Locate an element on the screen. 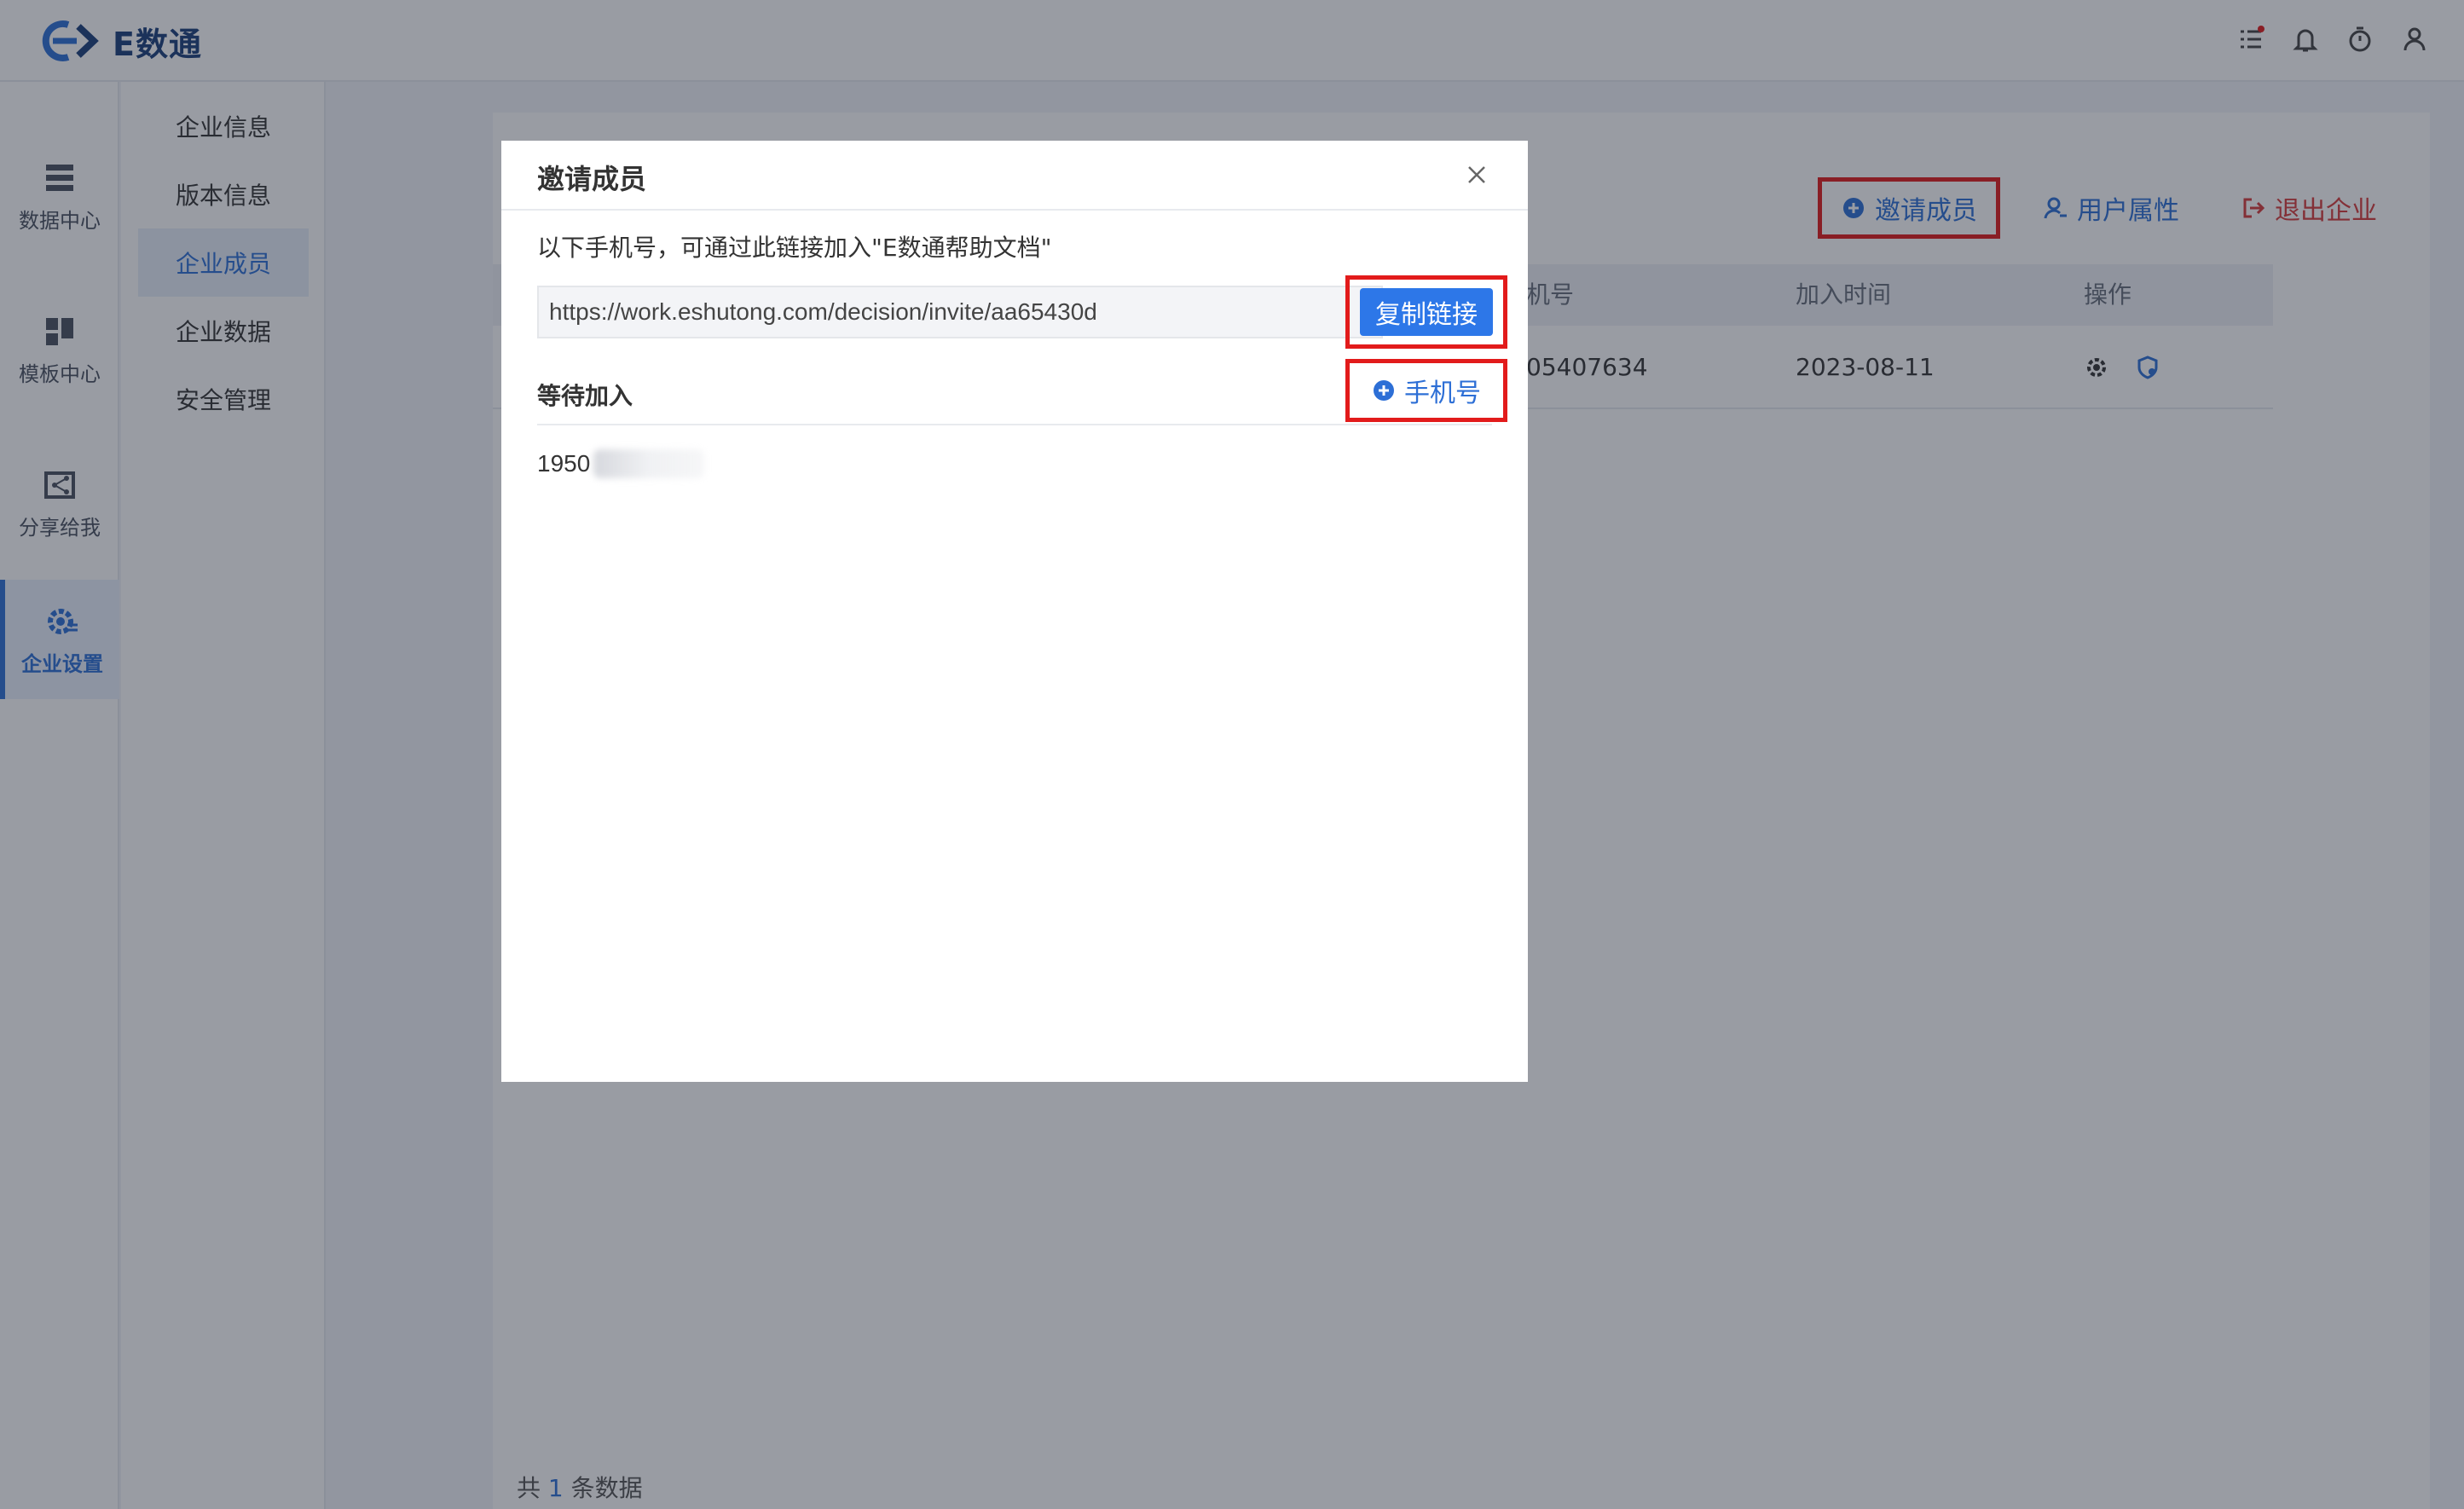 Image resolution: width=2464 pixels, height=1509 pixels. waiting-section-title: 等待加入 is located at coordinates (585, 396).